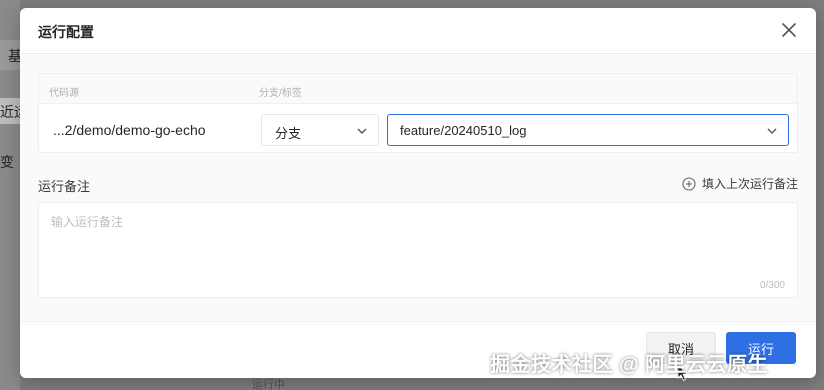  What do you see at coordinates (418, 321) in the screenshot?
I see `footer-divider` at bounding box center [418, 321].